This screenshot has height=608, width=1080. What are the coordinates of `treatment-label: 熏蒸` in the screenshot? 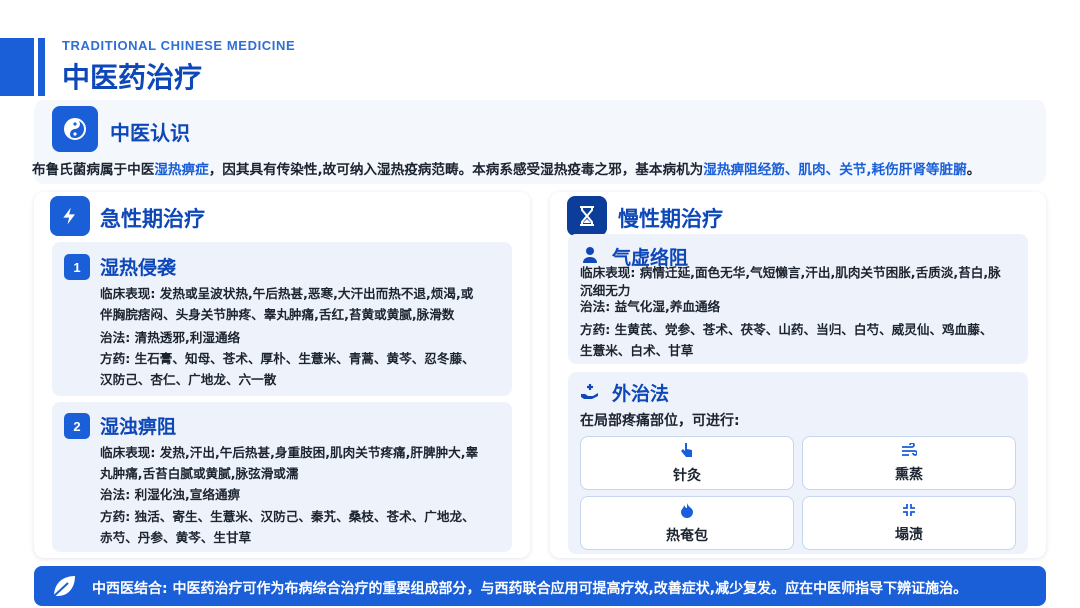 It's located at (909, 474).